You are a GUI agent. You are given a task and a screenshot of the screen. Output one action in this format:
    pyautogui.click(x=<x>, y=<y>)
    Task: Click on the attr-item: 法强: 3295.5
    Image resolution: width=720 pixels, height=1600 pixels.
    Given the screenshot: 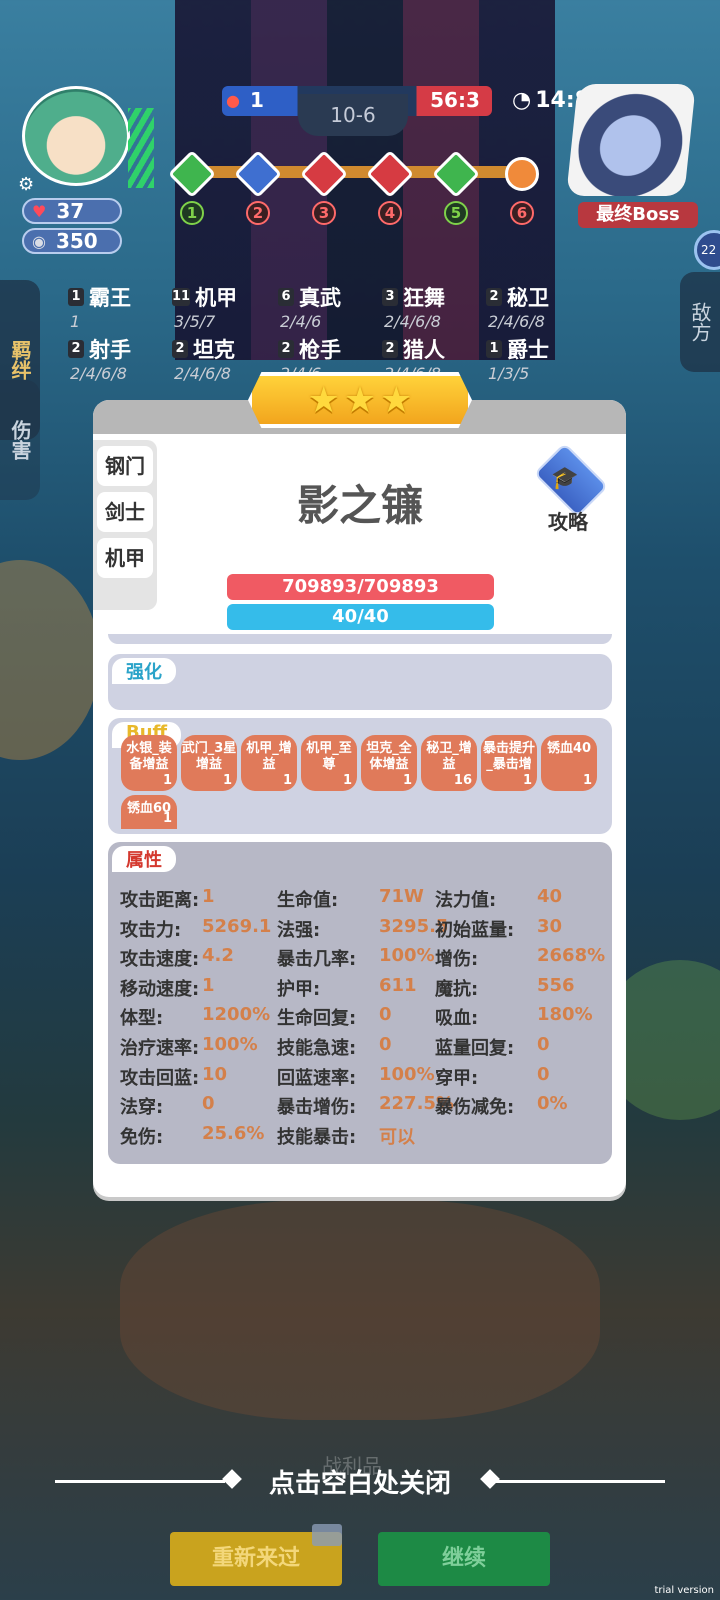 What is the action you would take?
    pyautogui.click(x=362, y=929)
    